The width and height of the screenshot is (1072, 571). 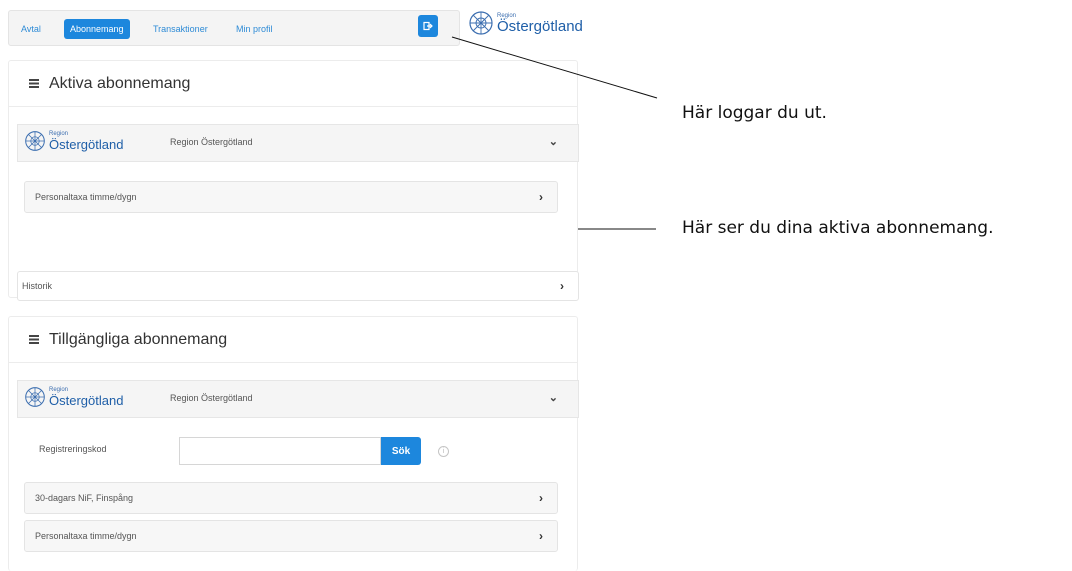 What do you see at coordinates (838, 228) in the screenshot?
I see `active-annotation: Här ser du dina aktiva abonnemang.` at bounding box center [838, 228].